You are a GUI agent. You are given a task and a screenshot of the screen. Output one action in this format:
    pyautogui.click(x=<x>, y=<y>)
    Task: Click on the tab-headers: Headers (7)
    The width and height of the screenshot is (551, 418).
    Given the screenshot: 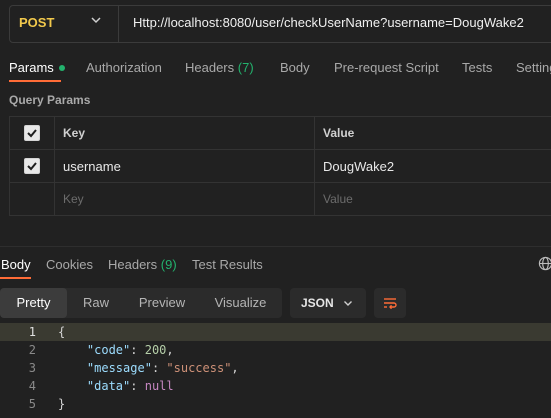 What is the action you would take?
    pyautogui.click(x=219, y=67)
    